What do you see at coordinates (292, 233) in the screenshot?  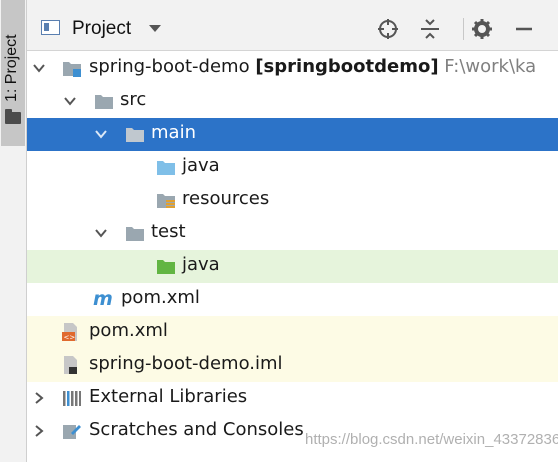 I see `tree-item-test: test` at bounding box center [292, 233].